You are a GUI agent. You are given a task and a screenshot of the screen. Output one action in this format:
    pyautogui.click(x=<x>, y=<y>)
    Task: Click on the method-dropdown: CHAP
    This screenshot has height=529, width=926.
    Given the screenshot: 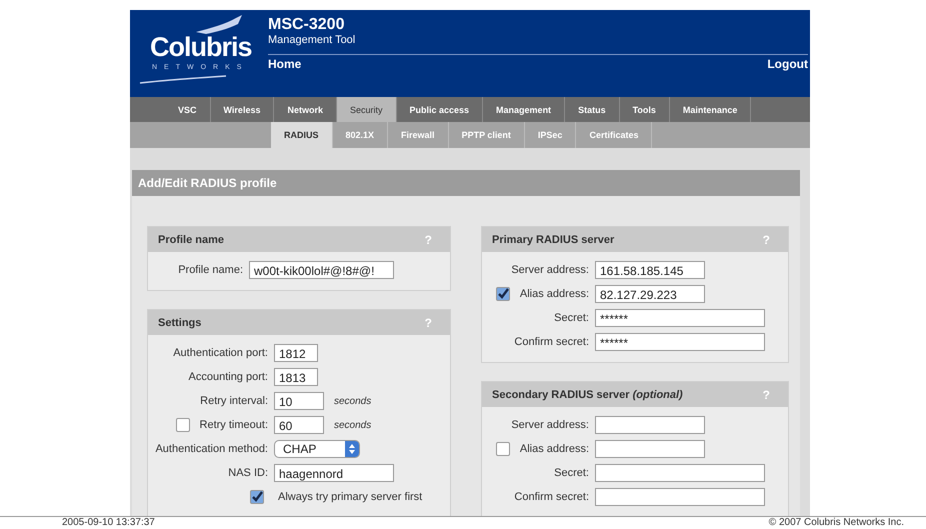 What is the action you would take?
    pyautogui.click(x=317, y=449)
    